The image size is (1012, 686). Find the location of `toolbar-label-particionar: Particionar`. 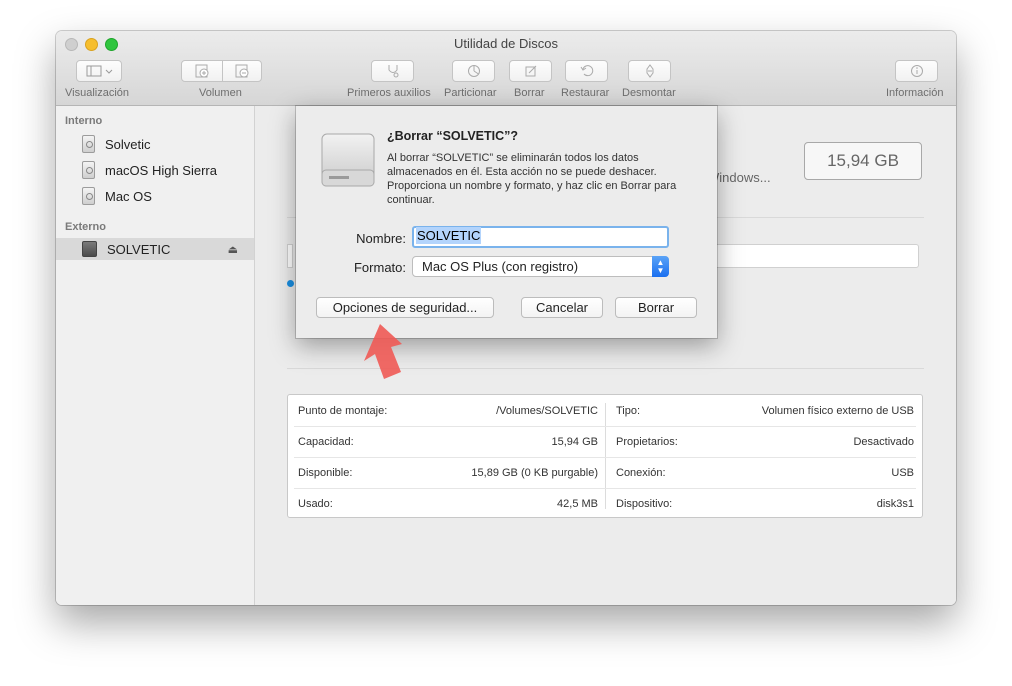

toolbar-label-particionar: Particionar is located at coordinates (470, 93).